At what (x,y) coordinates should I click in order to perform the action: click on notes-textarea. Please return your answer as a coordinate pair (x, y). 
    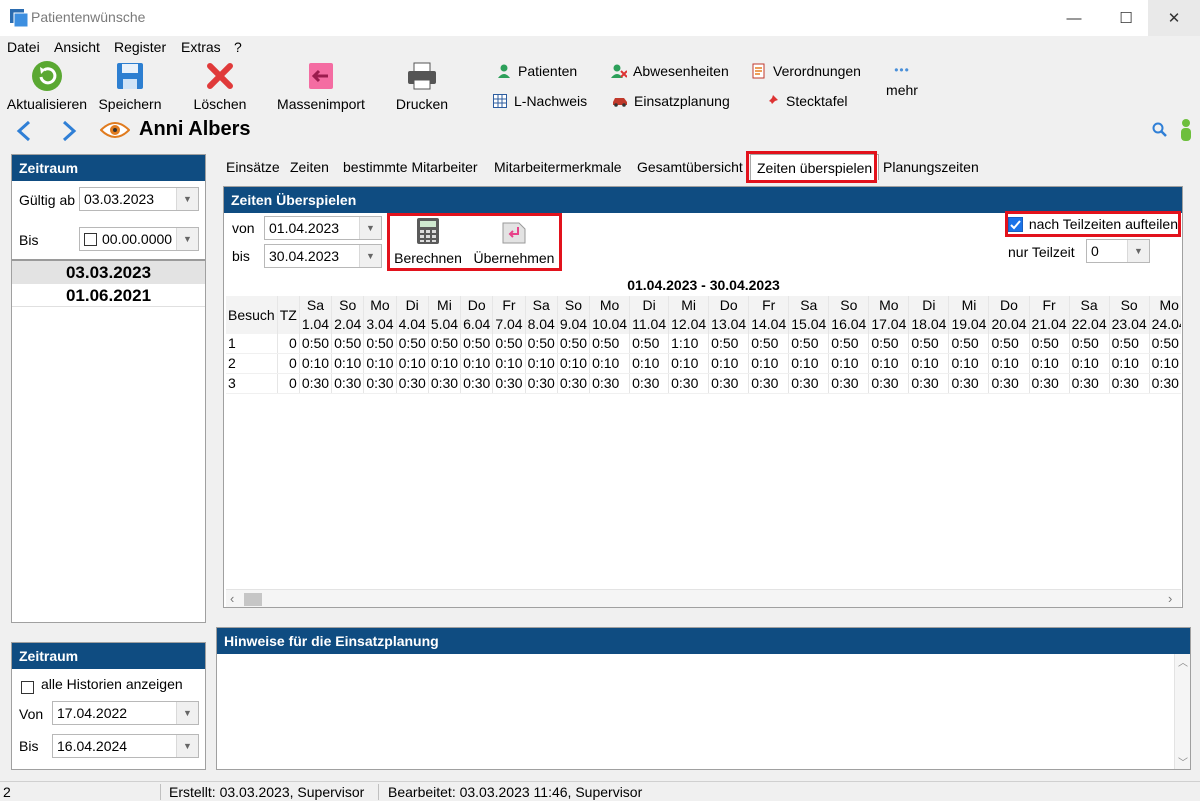
    Looking at the image, I should click on (695, 711).